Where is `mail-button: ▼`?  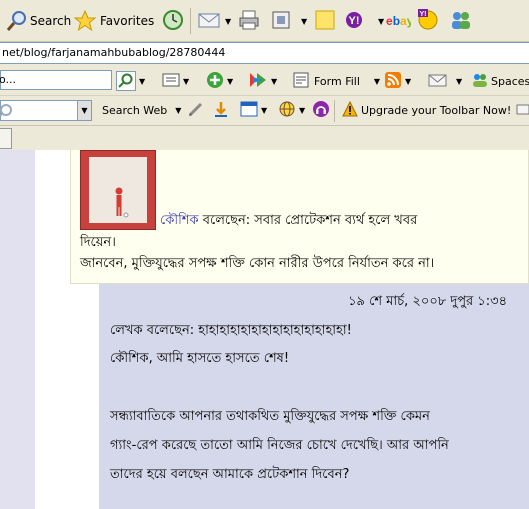 mail-button: ▼ is located at coordinates (214, 21).